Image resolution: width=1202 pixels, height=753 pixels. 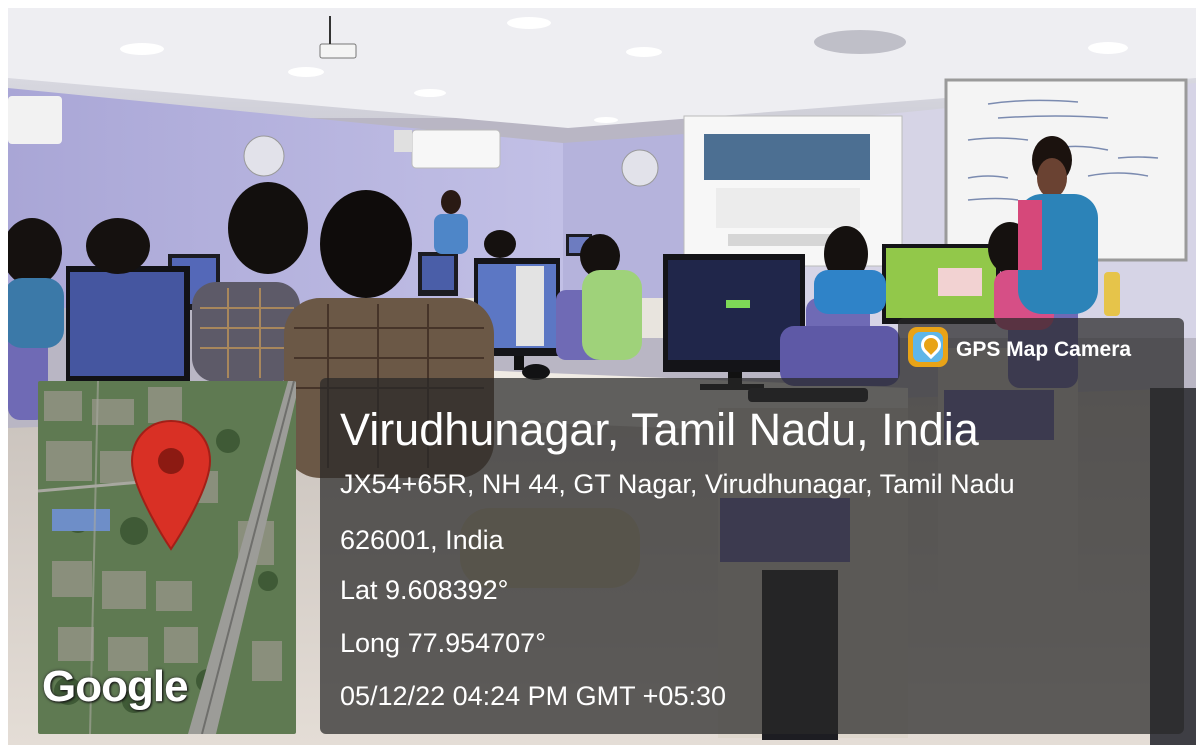 I want to click on map-pin-icon, so click(x=928, y=347).